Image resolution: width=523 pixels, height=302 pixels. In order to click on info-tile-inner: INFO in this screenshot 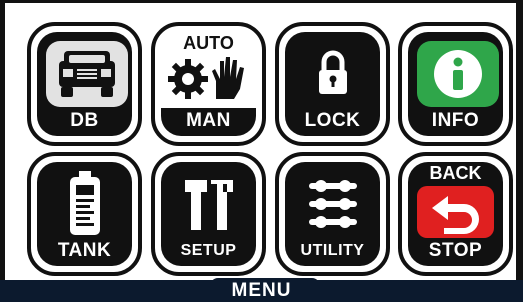, I will do `click(455, 84)`.